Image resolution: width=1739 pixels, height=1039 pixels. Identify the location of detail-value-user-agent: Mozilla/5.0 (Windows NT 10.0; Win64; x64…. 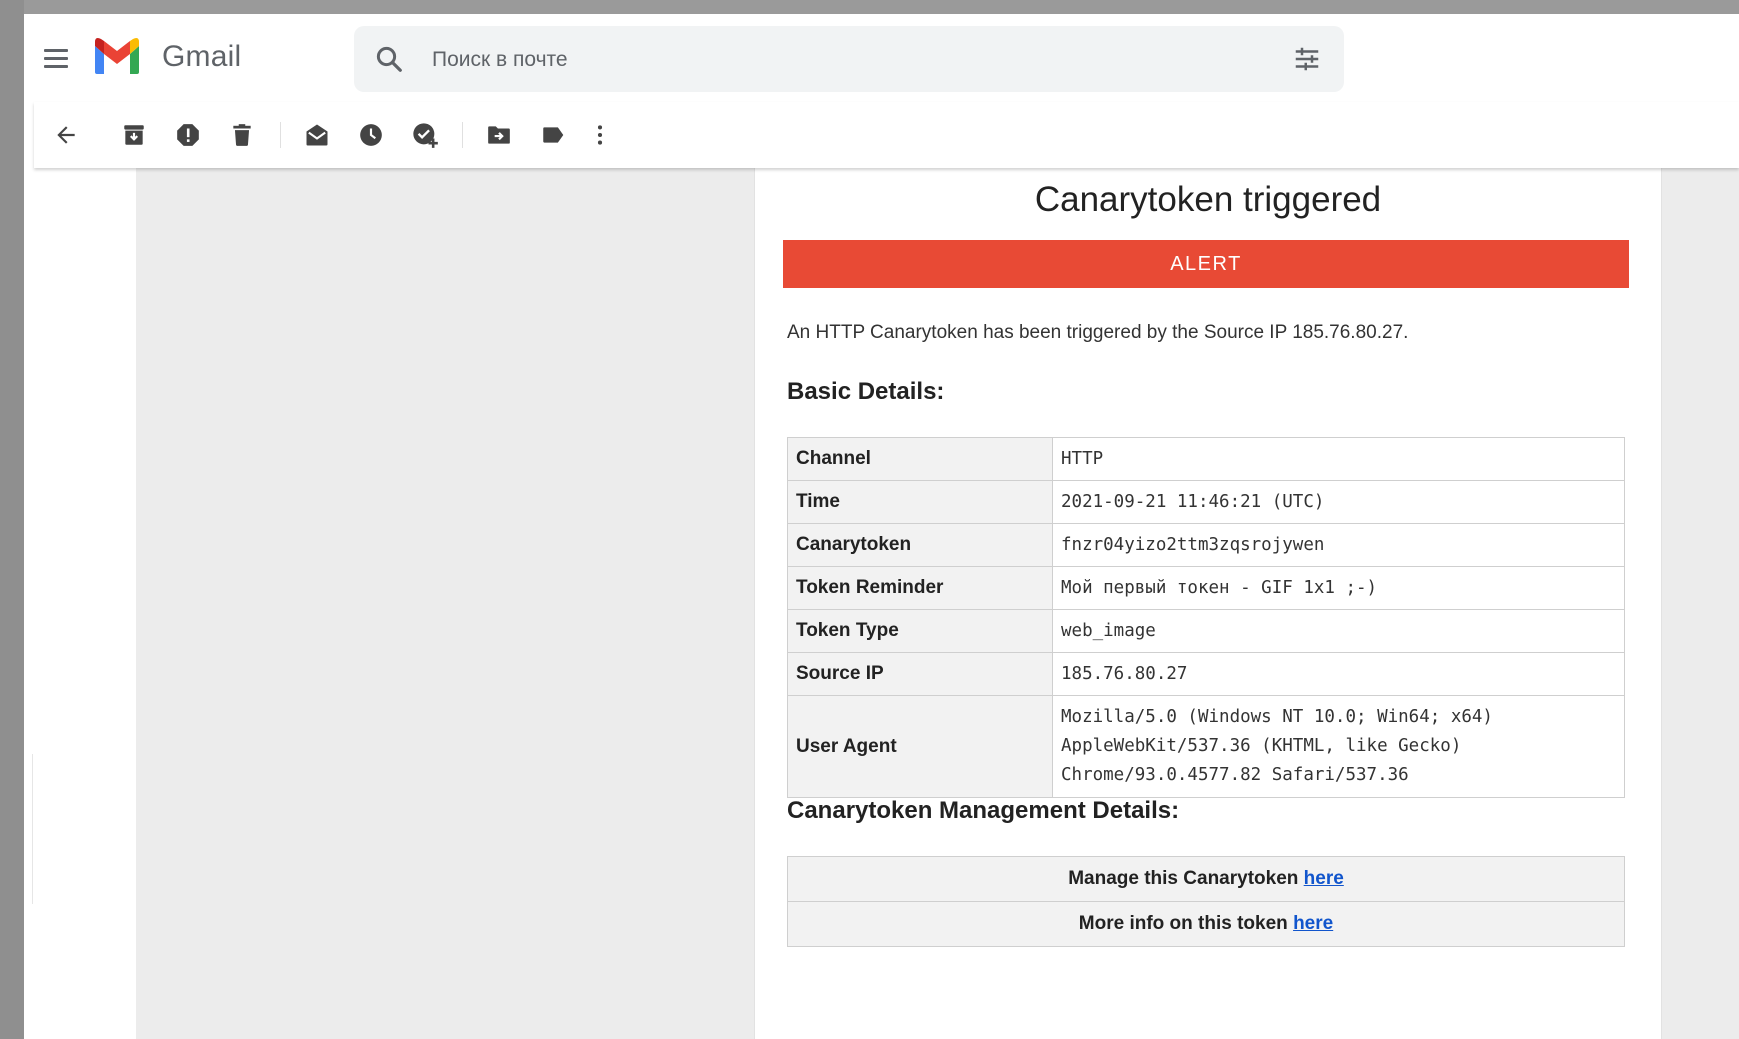
(1338, 746).